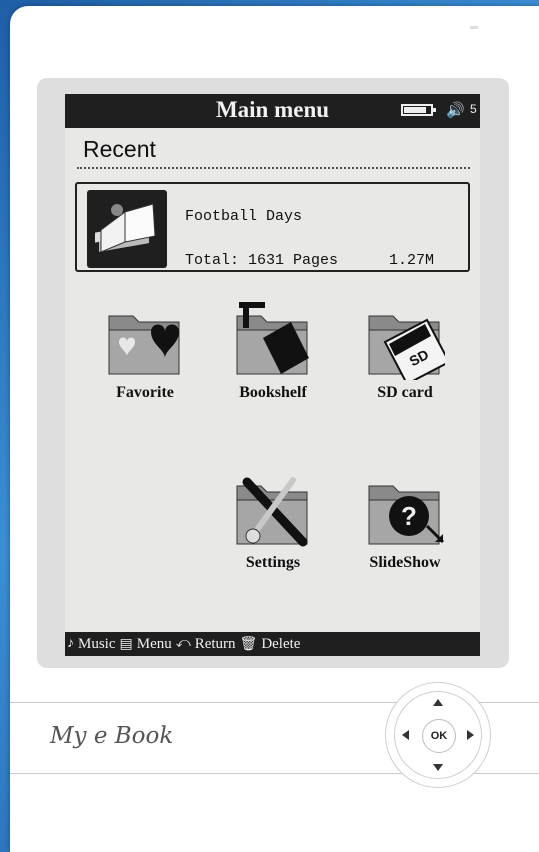  What do you see at coordinates (438, 702) in the screenshot?
I see `arrow-up-icon` at bounding box center [438, 702].